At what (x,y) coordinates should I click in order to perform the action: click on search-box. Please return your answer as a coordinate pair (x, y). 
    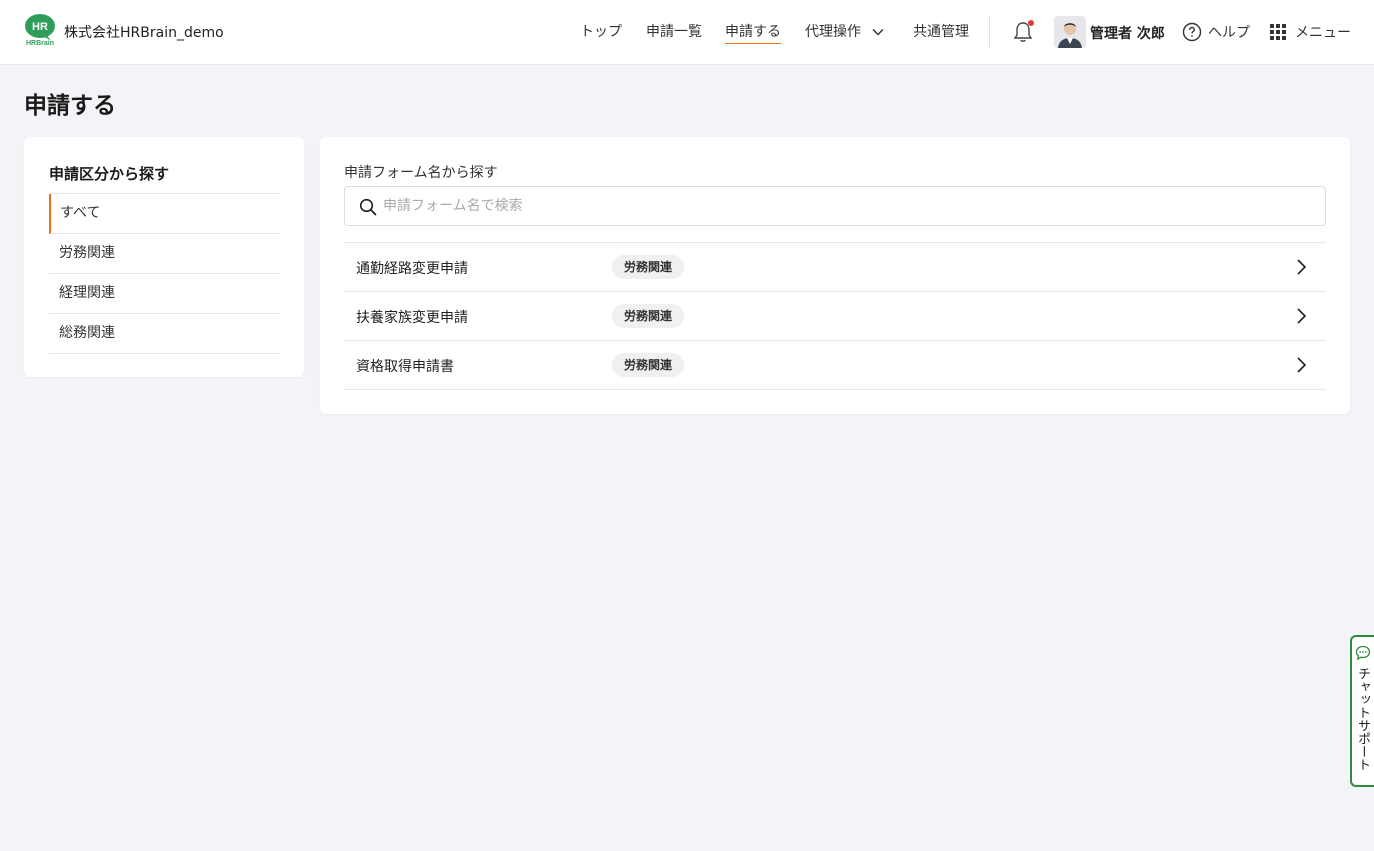
    Looking at the image, I should click on (835, 206).